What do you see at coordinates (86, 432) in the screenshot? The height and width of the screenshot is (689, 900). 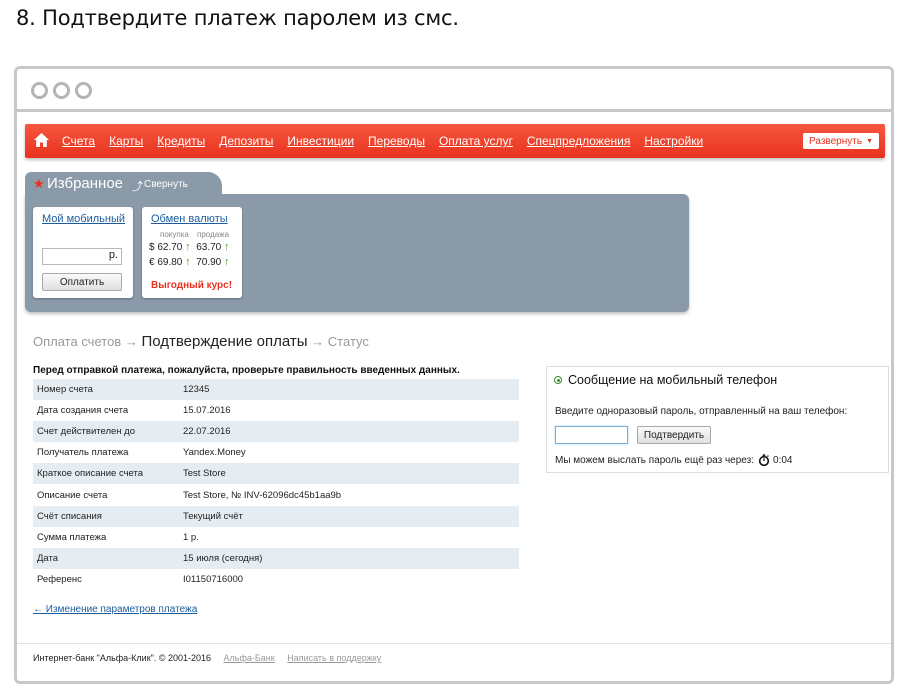 I see `row-label: Счет действителен до` at bounding box center [86, 432].